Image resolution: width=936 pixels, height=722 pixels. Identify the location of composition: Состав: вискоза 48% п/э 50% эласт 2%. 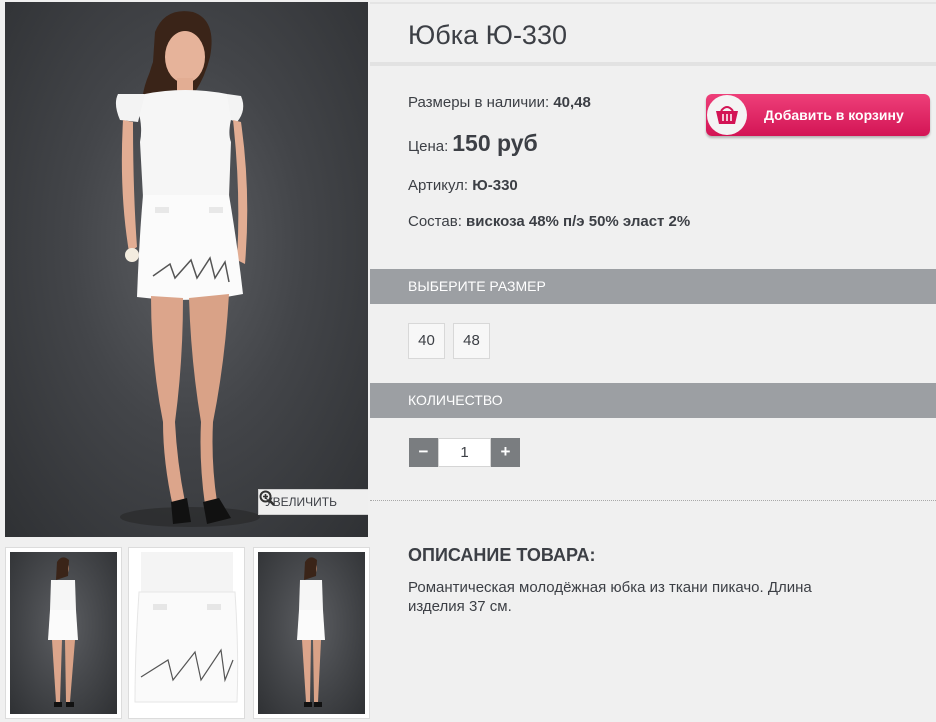
(558, 221).